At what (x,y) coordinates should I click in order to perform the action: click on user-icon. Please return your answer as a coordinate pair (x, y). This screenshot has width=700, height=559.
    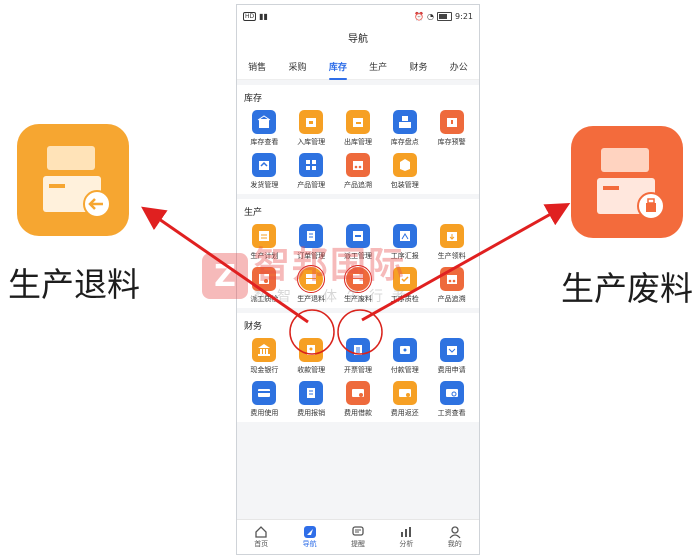
    Looking at the image, I should click on (455, 532).